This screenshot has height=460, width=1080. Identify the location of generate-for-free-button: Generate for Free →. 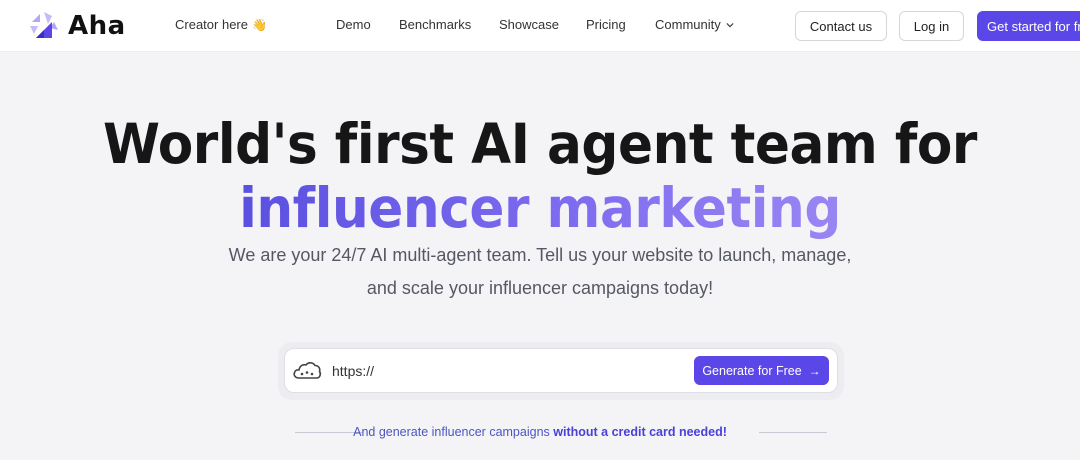
(761, 370).